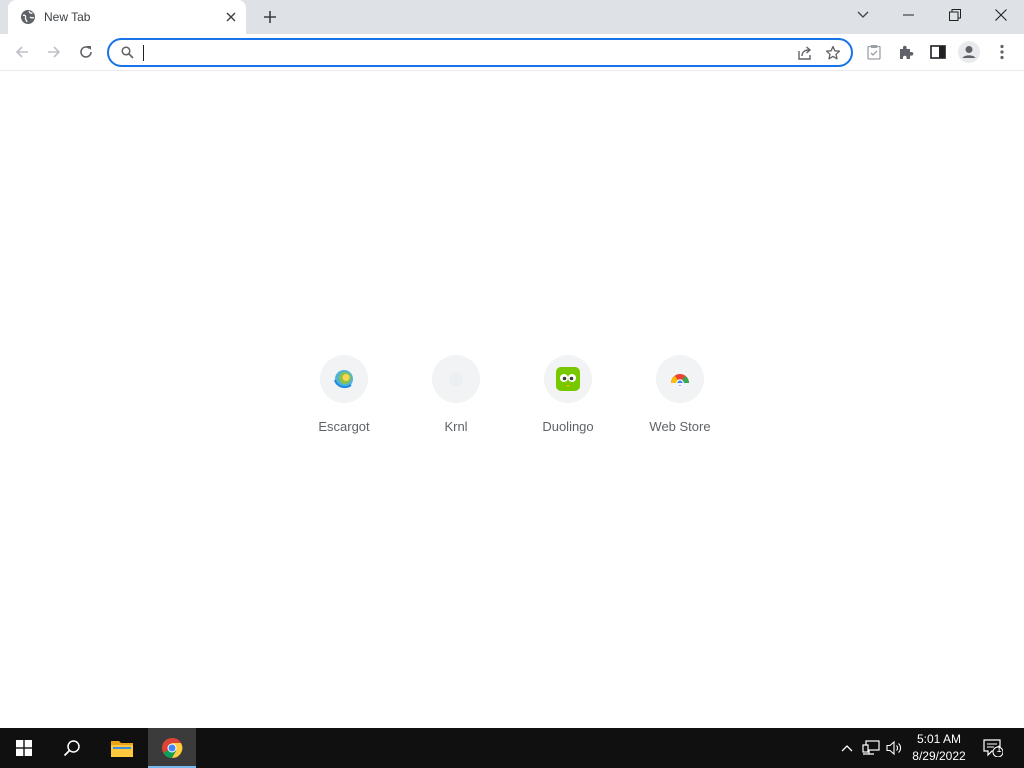 Image resolution: width=1024 pixels, height=768 pixels. I want to click on shortcut-web-store: Web Store, so click(680, 400).